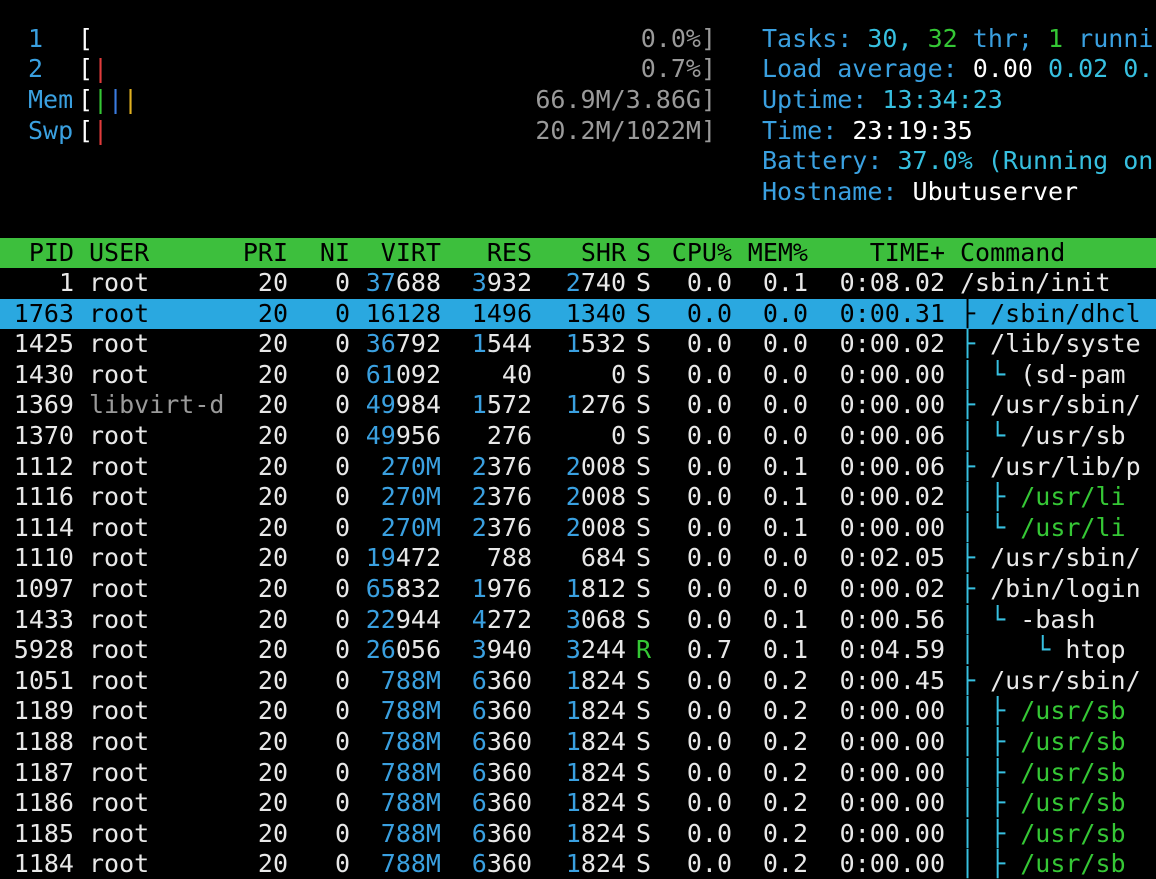 The height and width of the screenshot is (879, 1156). What do you see at coordinates (398, 589) in the screenshot?
I see `process-virt: 65832` at bounding box center [398, 589].